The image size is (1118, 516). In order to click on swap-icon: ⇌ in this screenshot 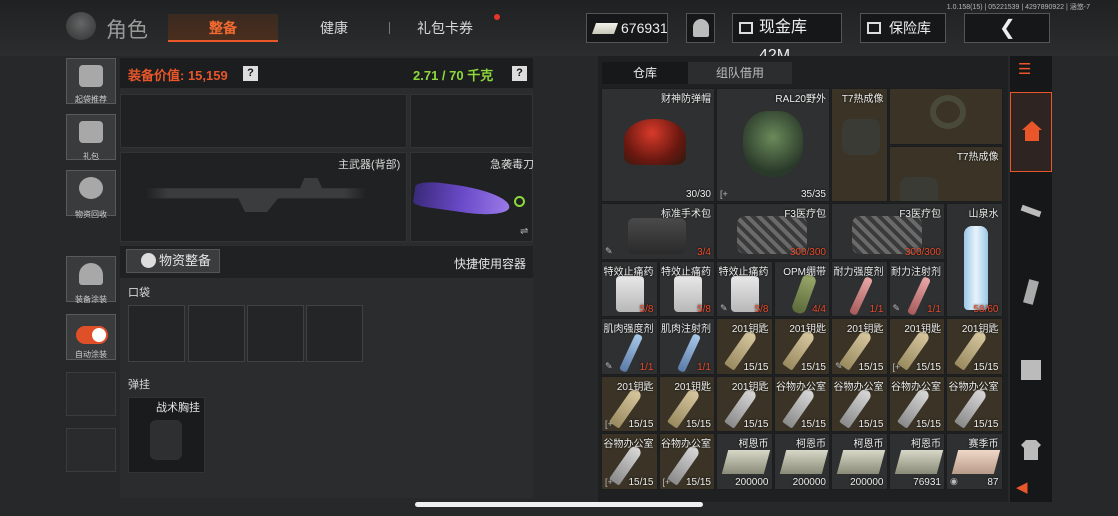, I will do `click(524, 231)`.